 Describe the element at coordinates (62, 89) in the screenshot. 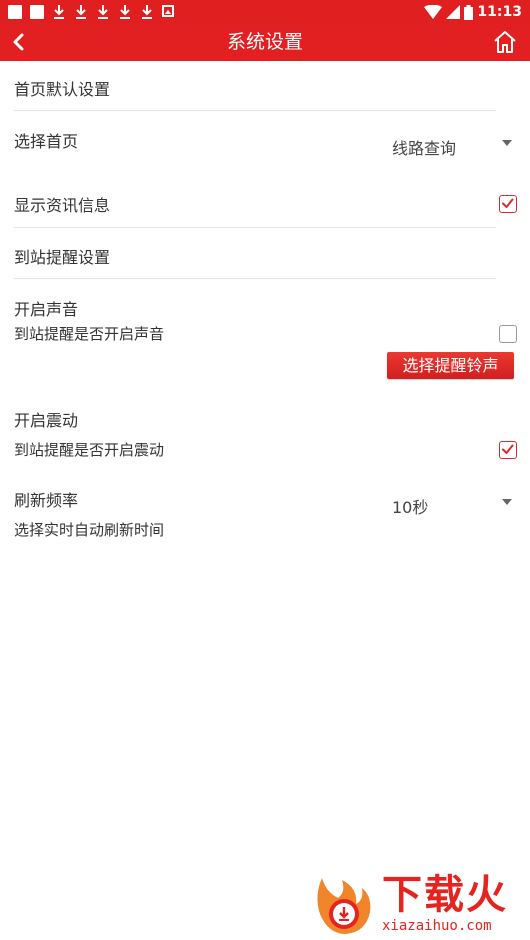

I see `section-home-default: 首页默认设置` at that location.